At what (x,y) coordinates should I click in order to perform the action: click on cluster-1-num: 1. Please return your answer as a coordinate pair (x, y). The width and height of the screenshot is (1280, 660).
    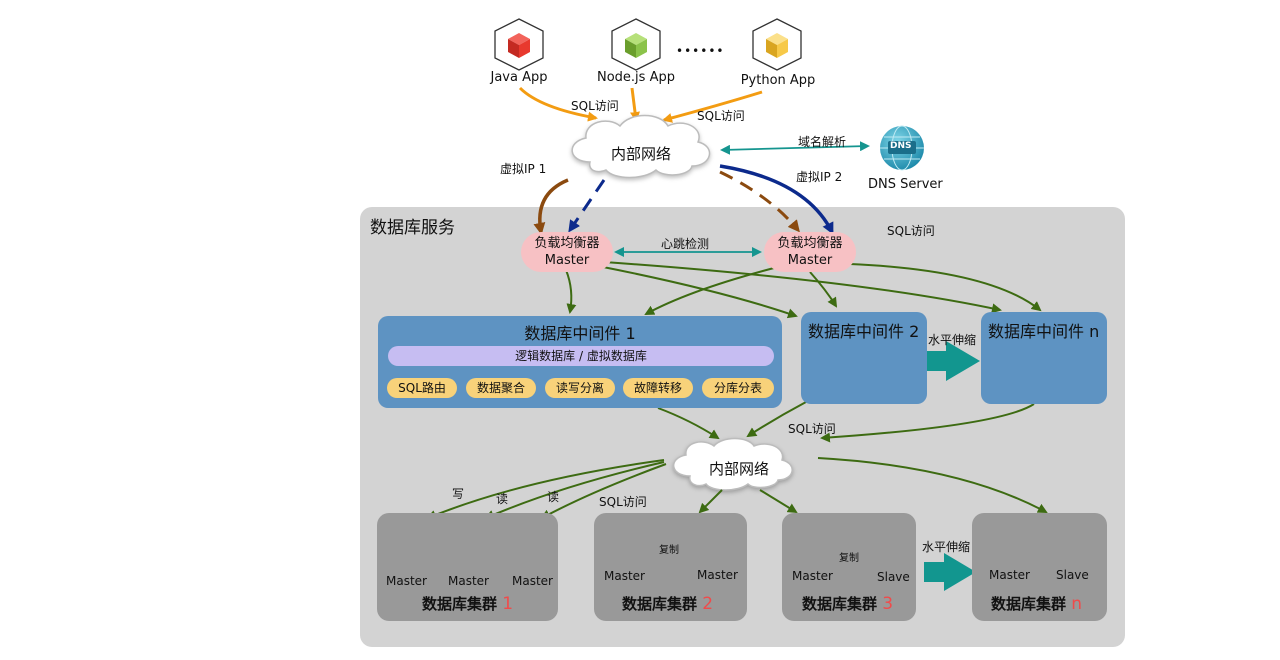
    Looking at the image, I should click on (508, 604).